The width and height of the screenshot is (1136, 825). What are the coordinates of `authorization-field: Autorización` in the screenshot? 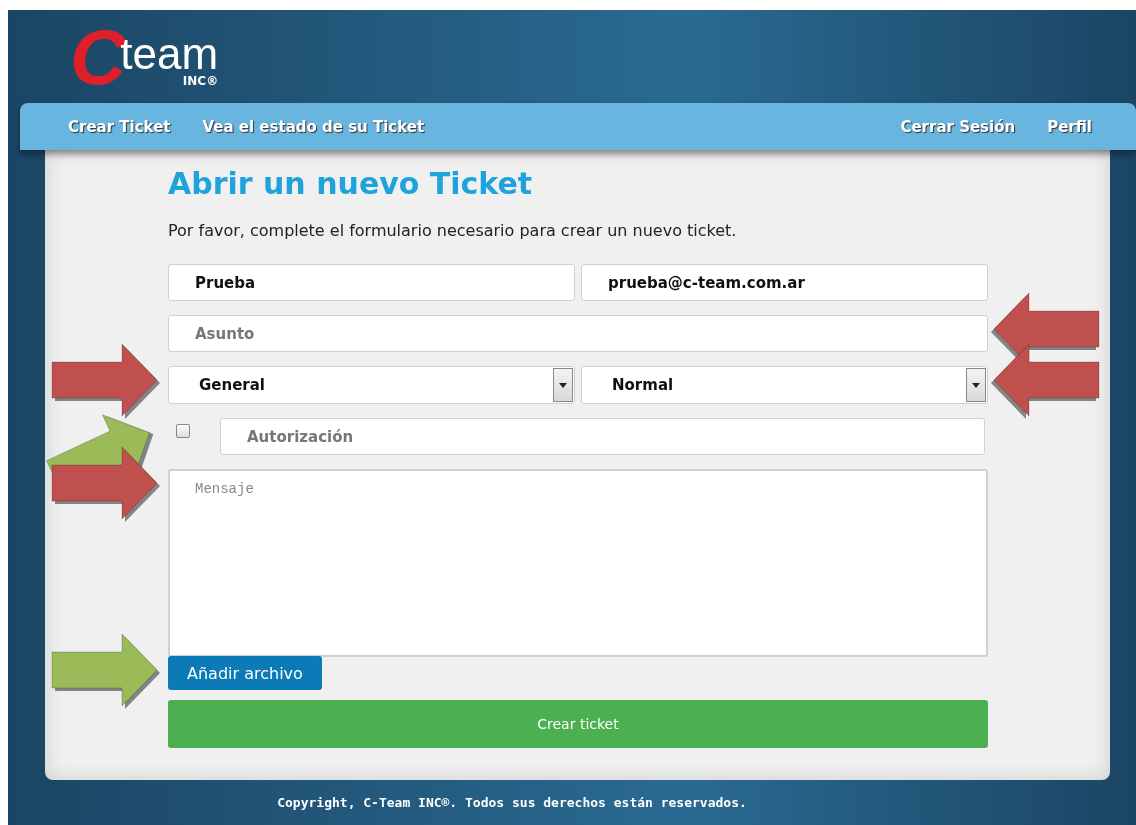 It's located at (602, 436).